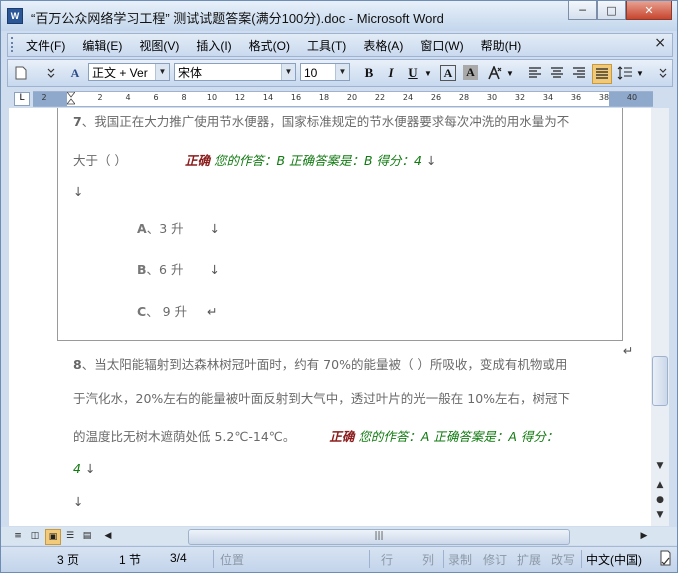  Describe the element at coordinates (492, 97) in the screenshot. I see `ruler-mark: 30` at that location.